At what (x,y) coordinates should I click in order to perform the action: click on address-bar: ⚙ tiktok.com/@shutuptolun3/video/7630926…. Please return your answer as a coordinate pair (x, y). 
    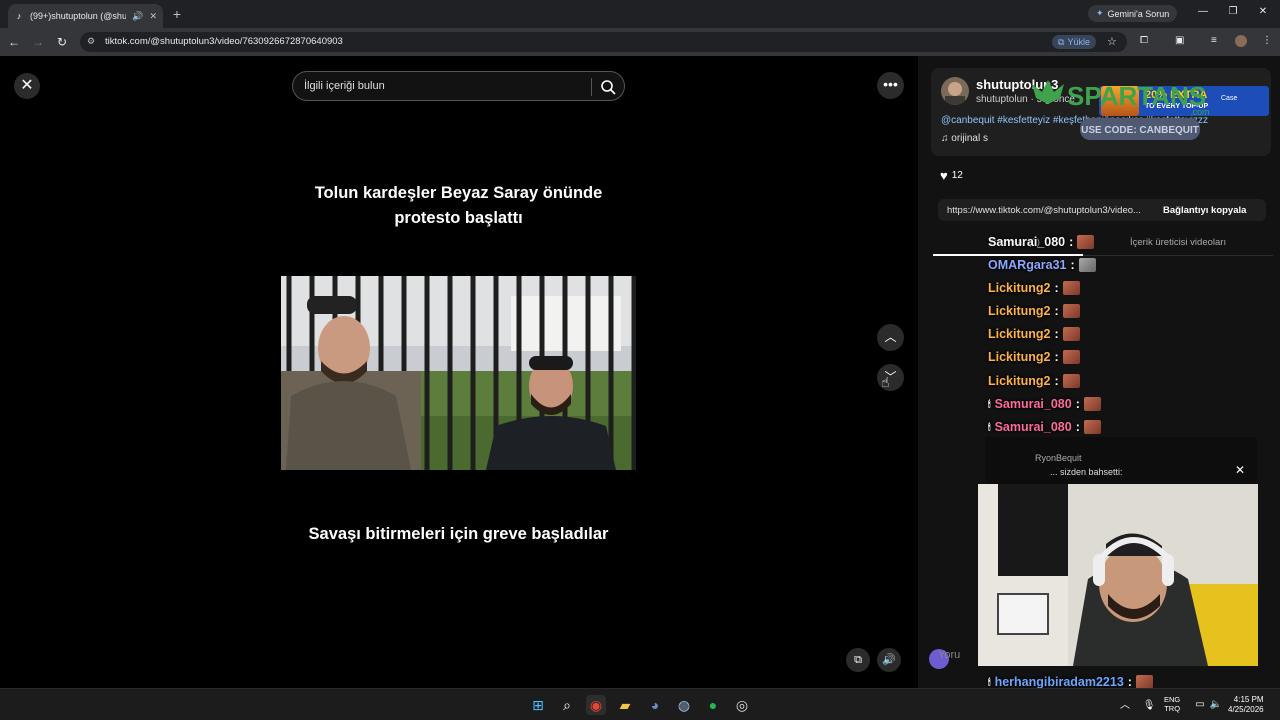
    Looking at the image, I should click on (603, 42).